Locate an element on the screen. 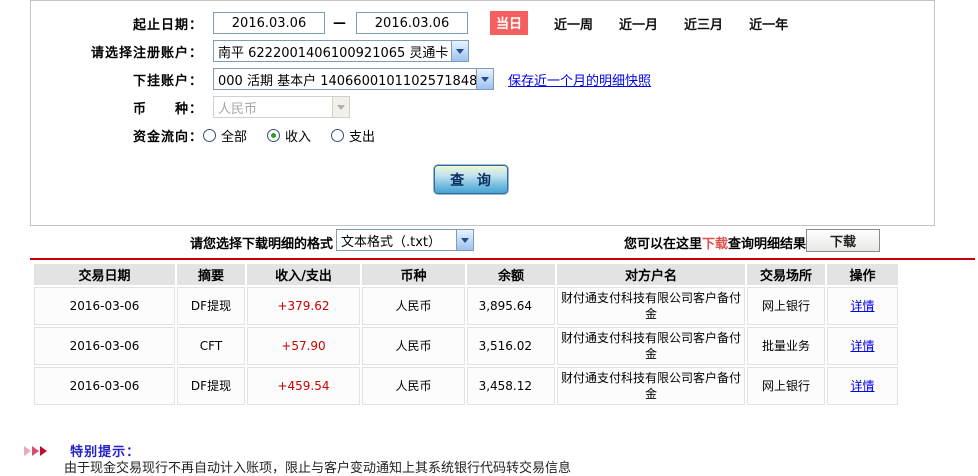 The height and width of the screenshot is (476, 978). cell-balance: 3,516.02 is located at coordinates (511, 346).